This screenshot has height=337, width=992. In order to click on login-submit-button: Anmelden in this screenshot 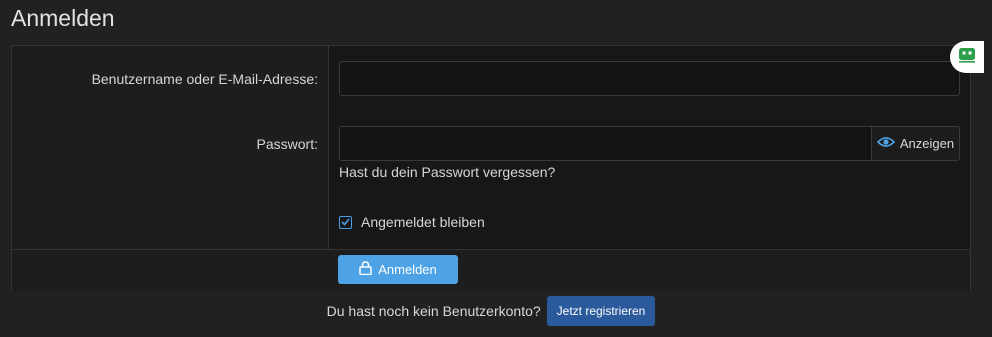, I will do `click(398, 269)`.